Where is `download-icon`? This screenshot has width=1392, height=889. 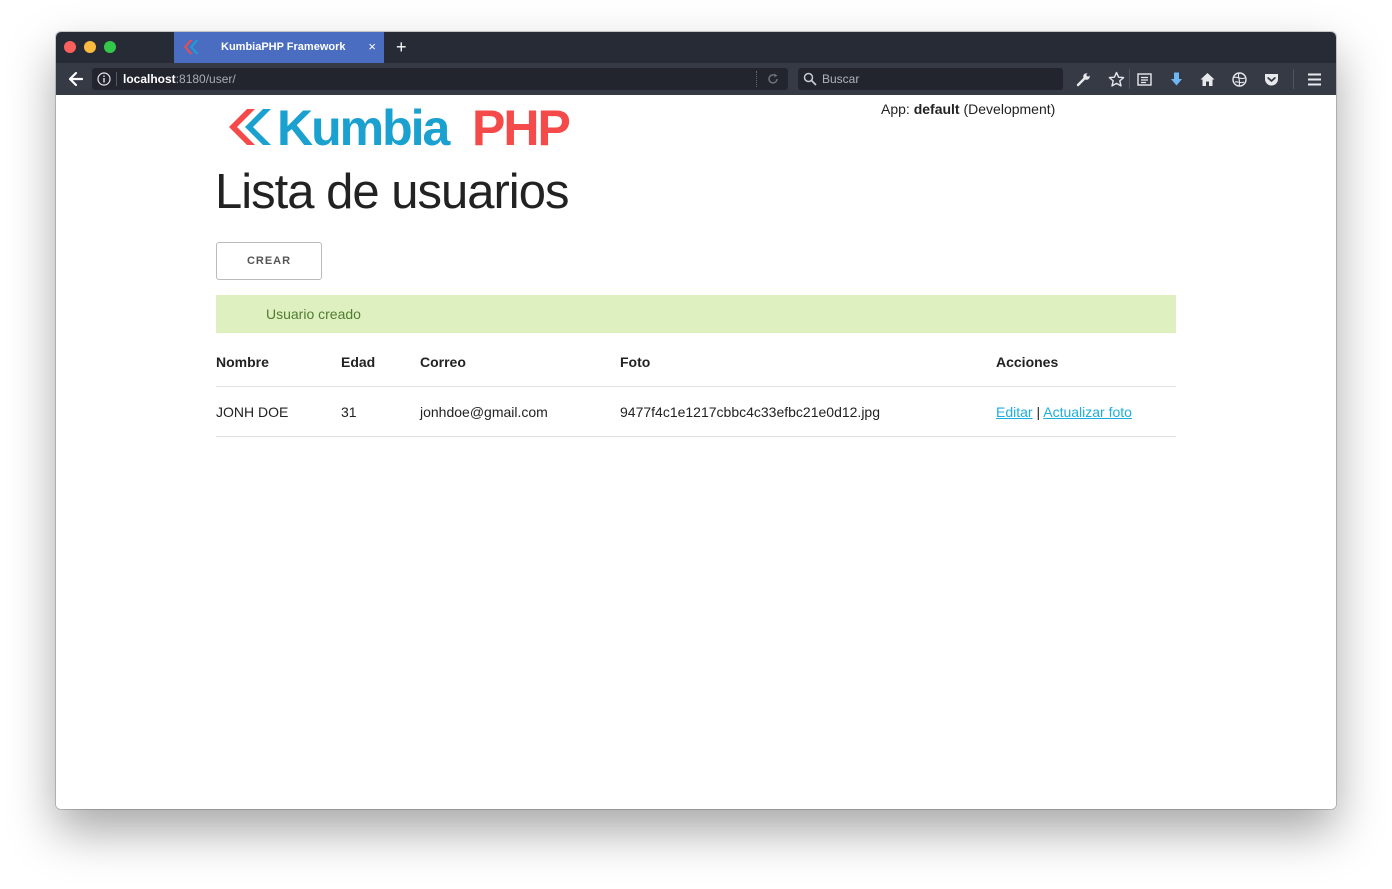 download-icon is located at coordinates (1176, 79).